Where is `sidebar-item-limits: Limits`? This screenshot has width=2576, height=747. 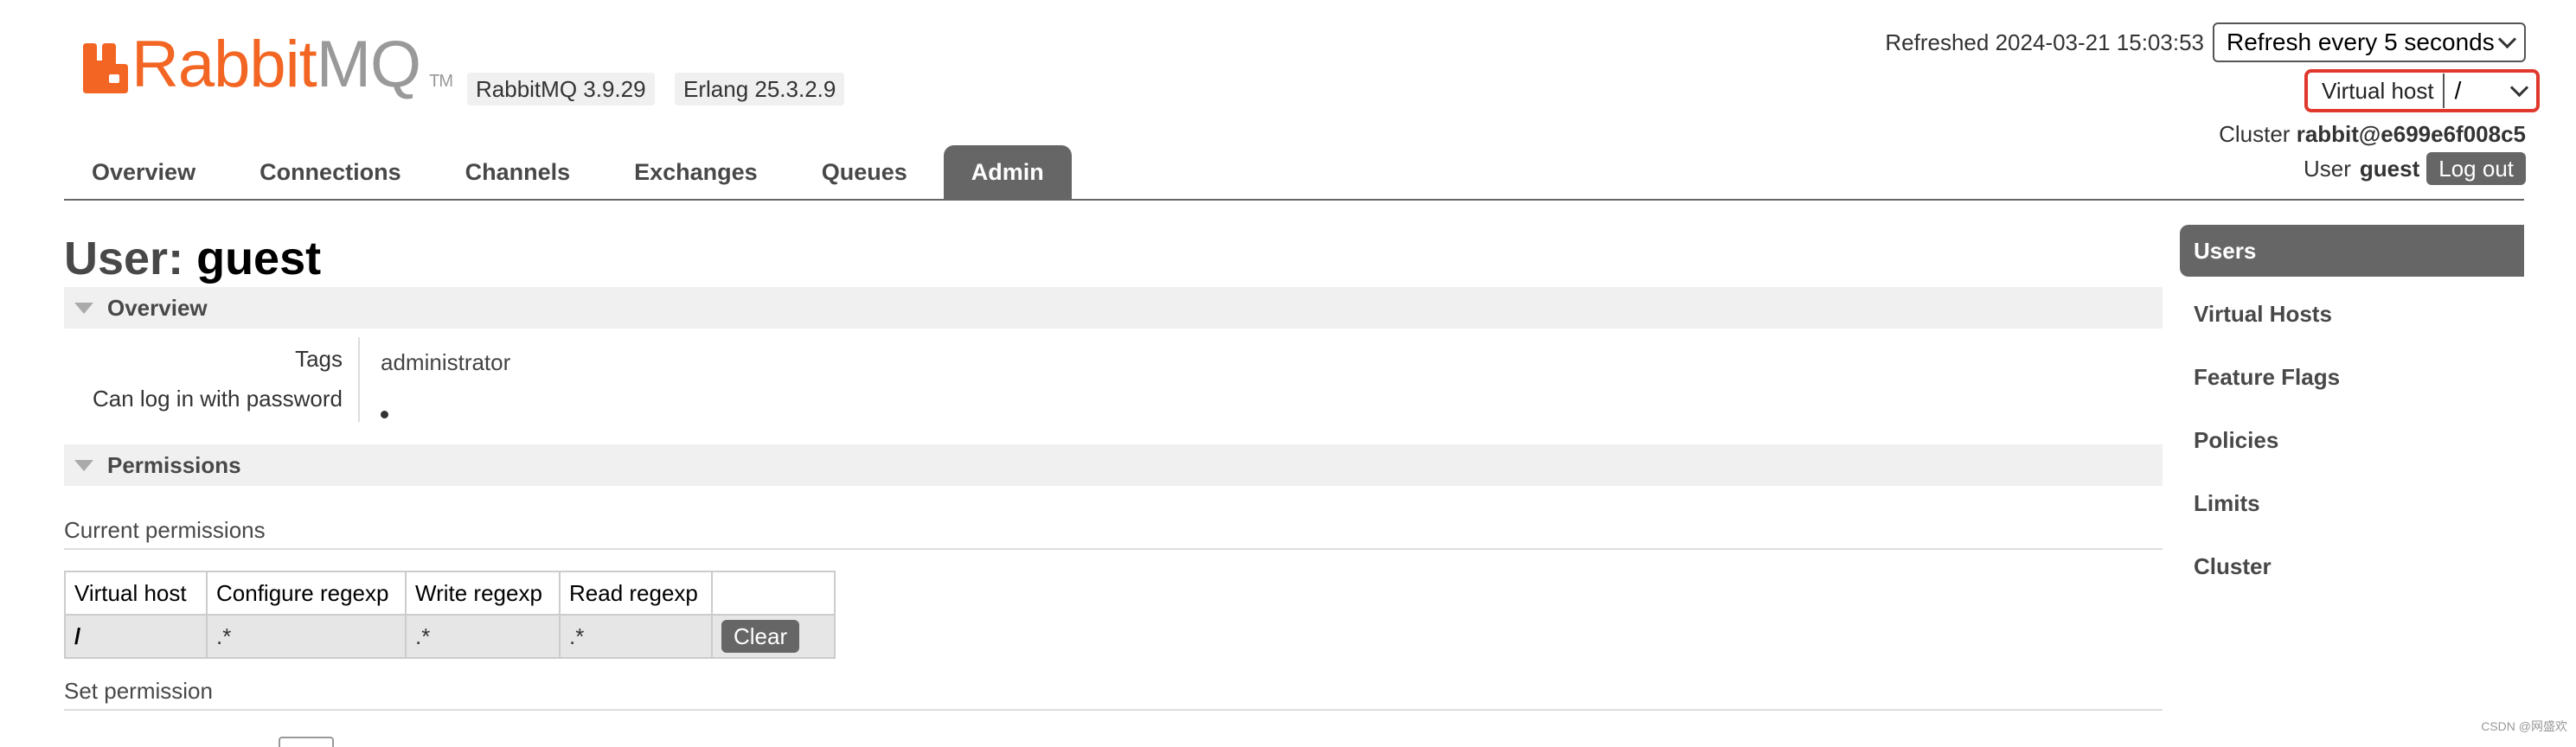
sidebar-item-limits: Limits is located at coordinates (2352, 503).